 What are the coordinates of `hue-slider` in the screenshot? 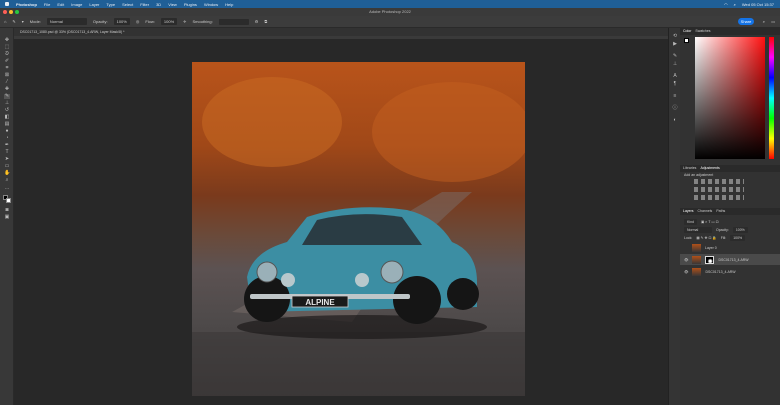 It's located at (771, 98).